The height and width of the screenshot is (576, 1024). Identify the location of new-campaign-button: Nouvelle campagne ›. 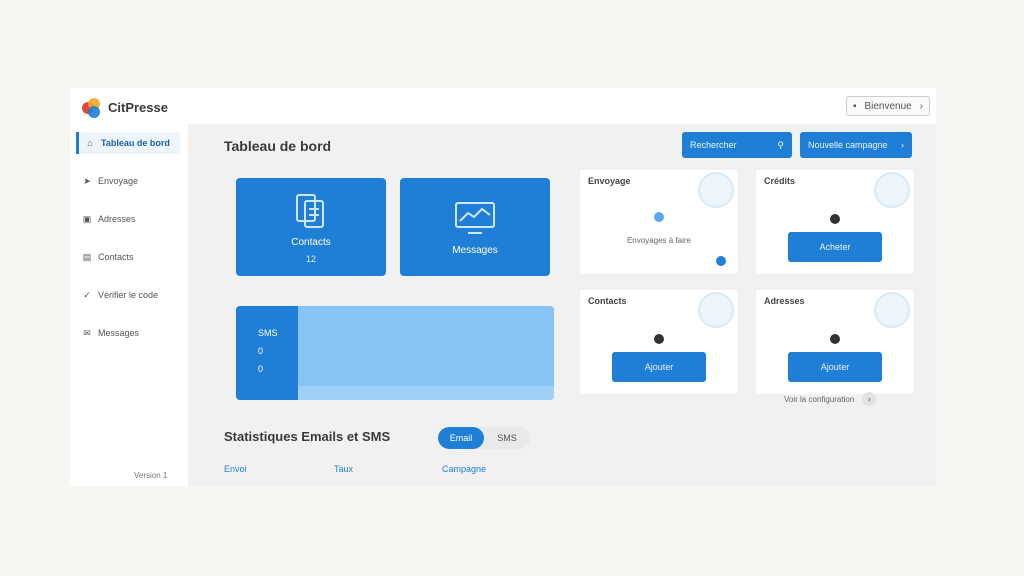
(856, 145).